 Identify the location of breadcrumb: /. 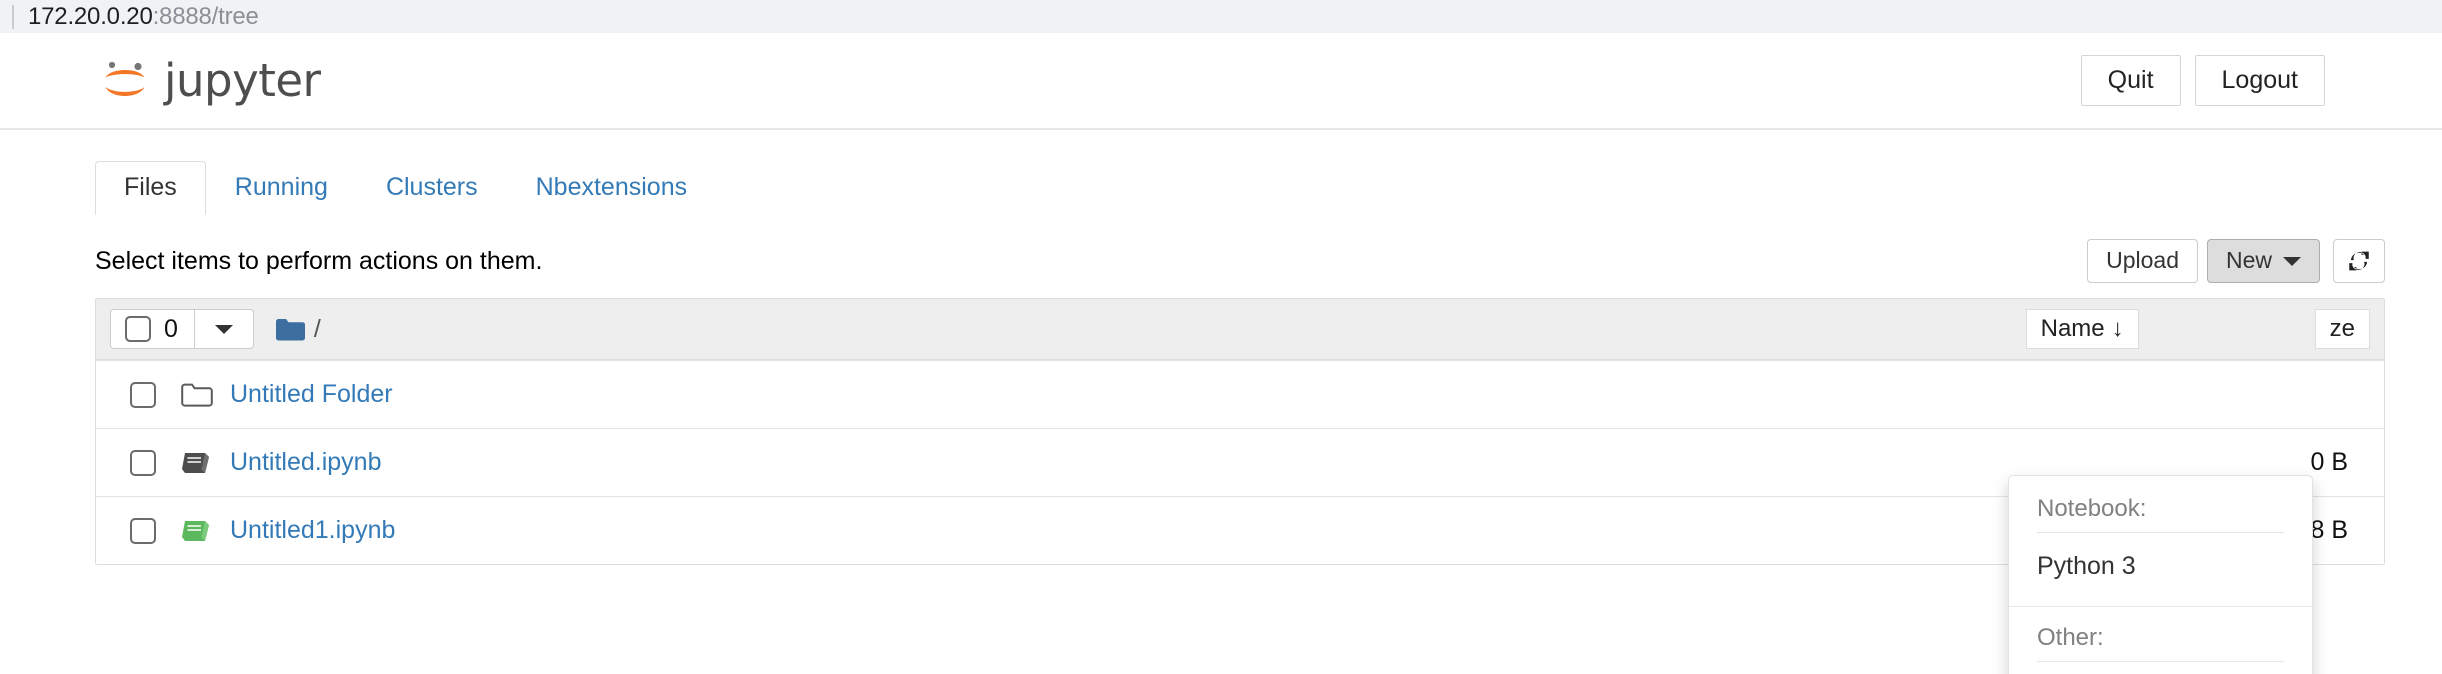
(298, 329).